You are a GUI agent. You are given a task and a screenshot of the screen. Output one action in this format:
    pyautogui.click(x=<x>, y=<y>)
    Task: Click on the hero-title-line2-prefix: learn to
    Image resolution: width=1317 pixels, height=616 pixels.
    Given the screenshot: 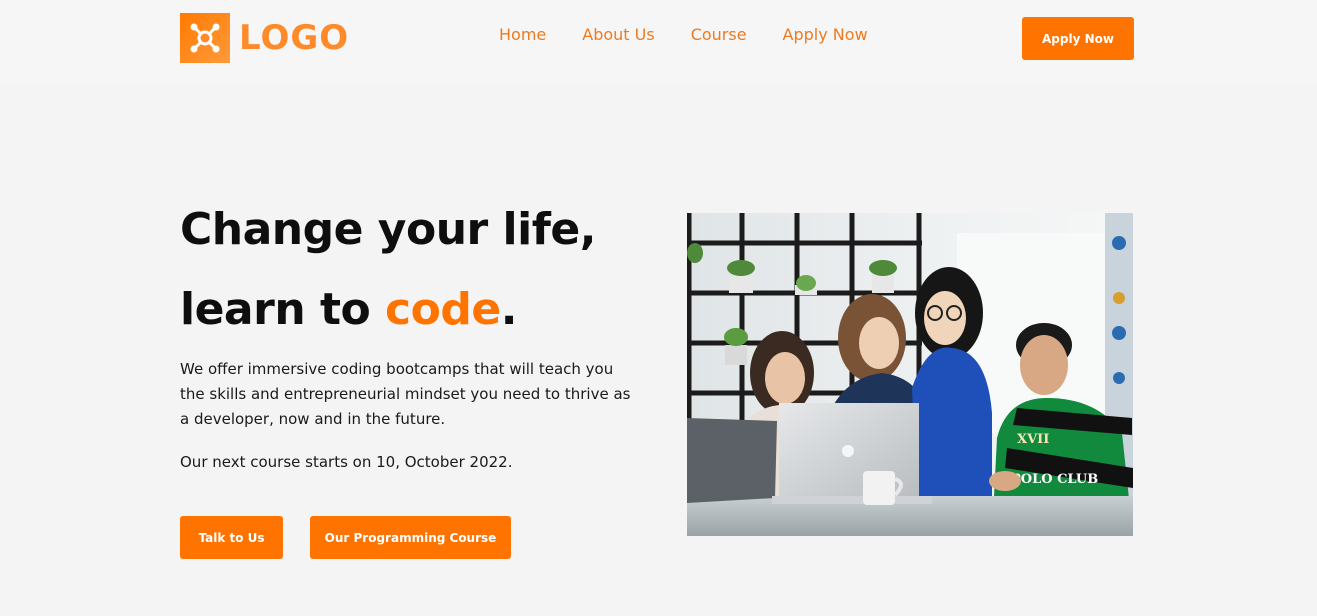 What is the action you would take?
    pyautogui.click(x=283, y=309)
    